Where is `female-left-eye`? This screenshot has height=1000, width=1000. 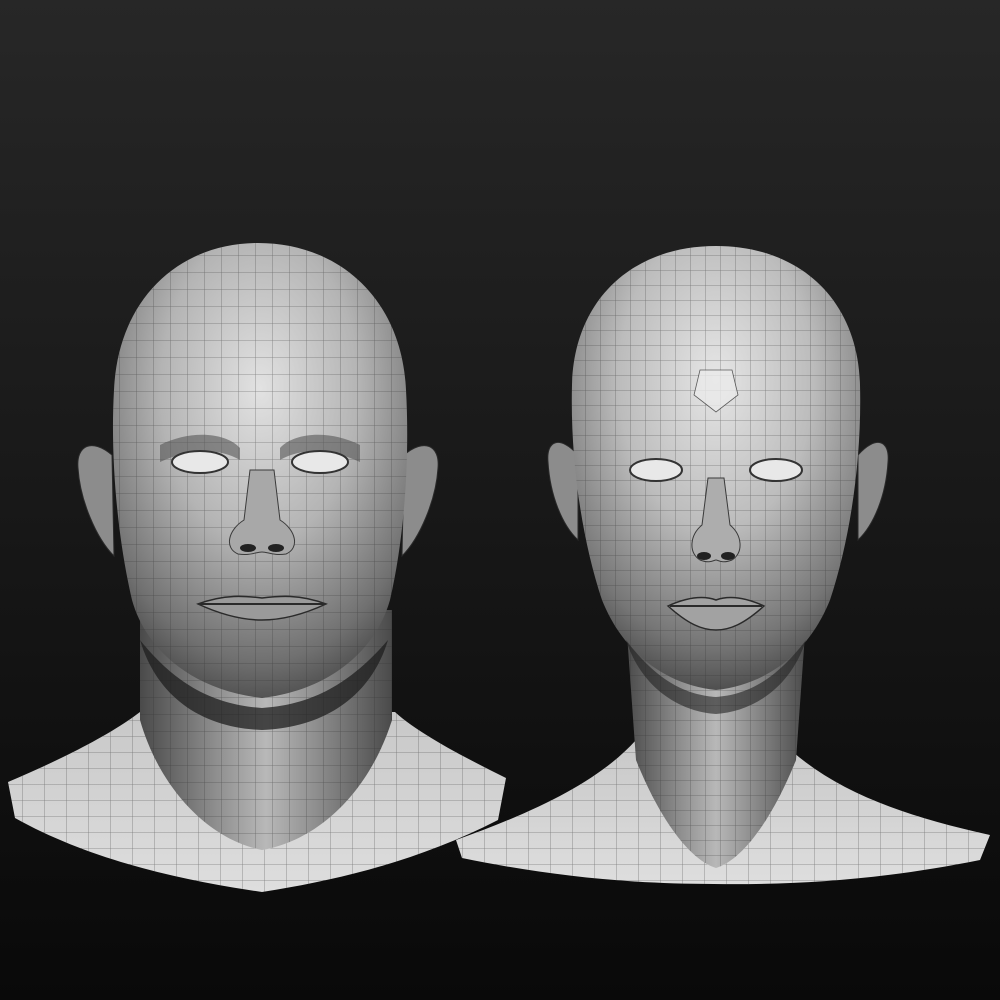 female-left-eye is located at coordinates (656, 470).